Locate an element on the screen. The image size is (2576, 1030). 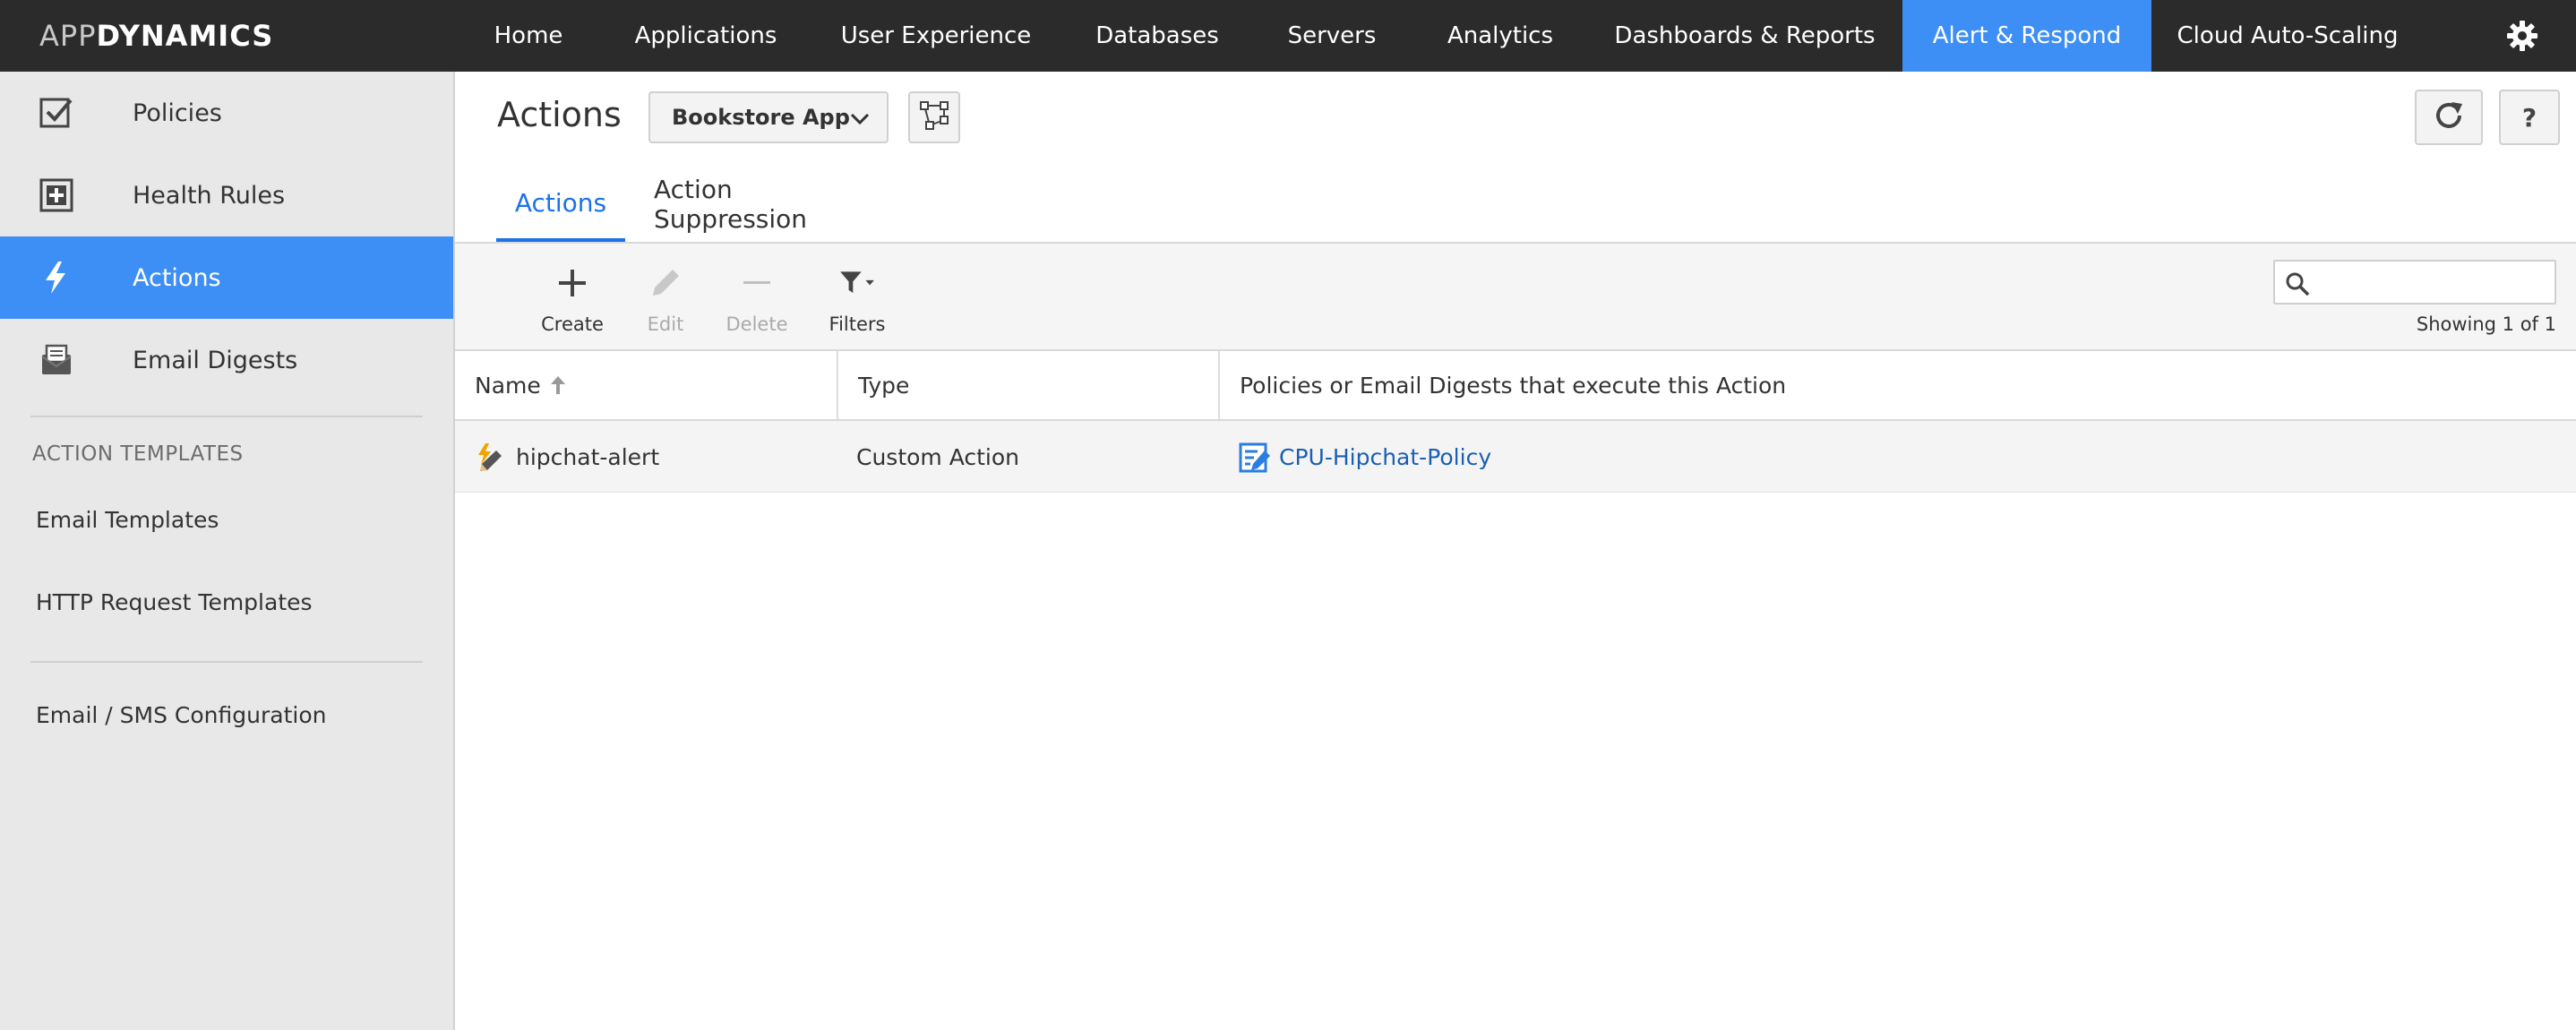
sidebar-link-email-sms-configuration: Email / SMS Configuration is located at coordinates (181, 715).